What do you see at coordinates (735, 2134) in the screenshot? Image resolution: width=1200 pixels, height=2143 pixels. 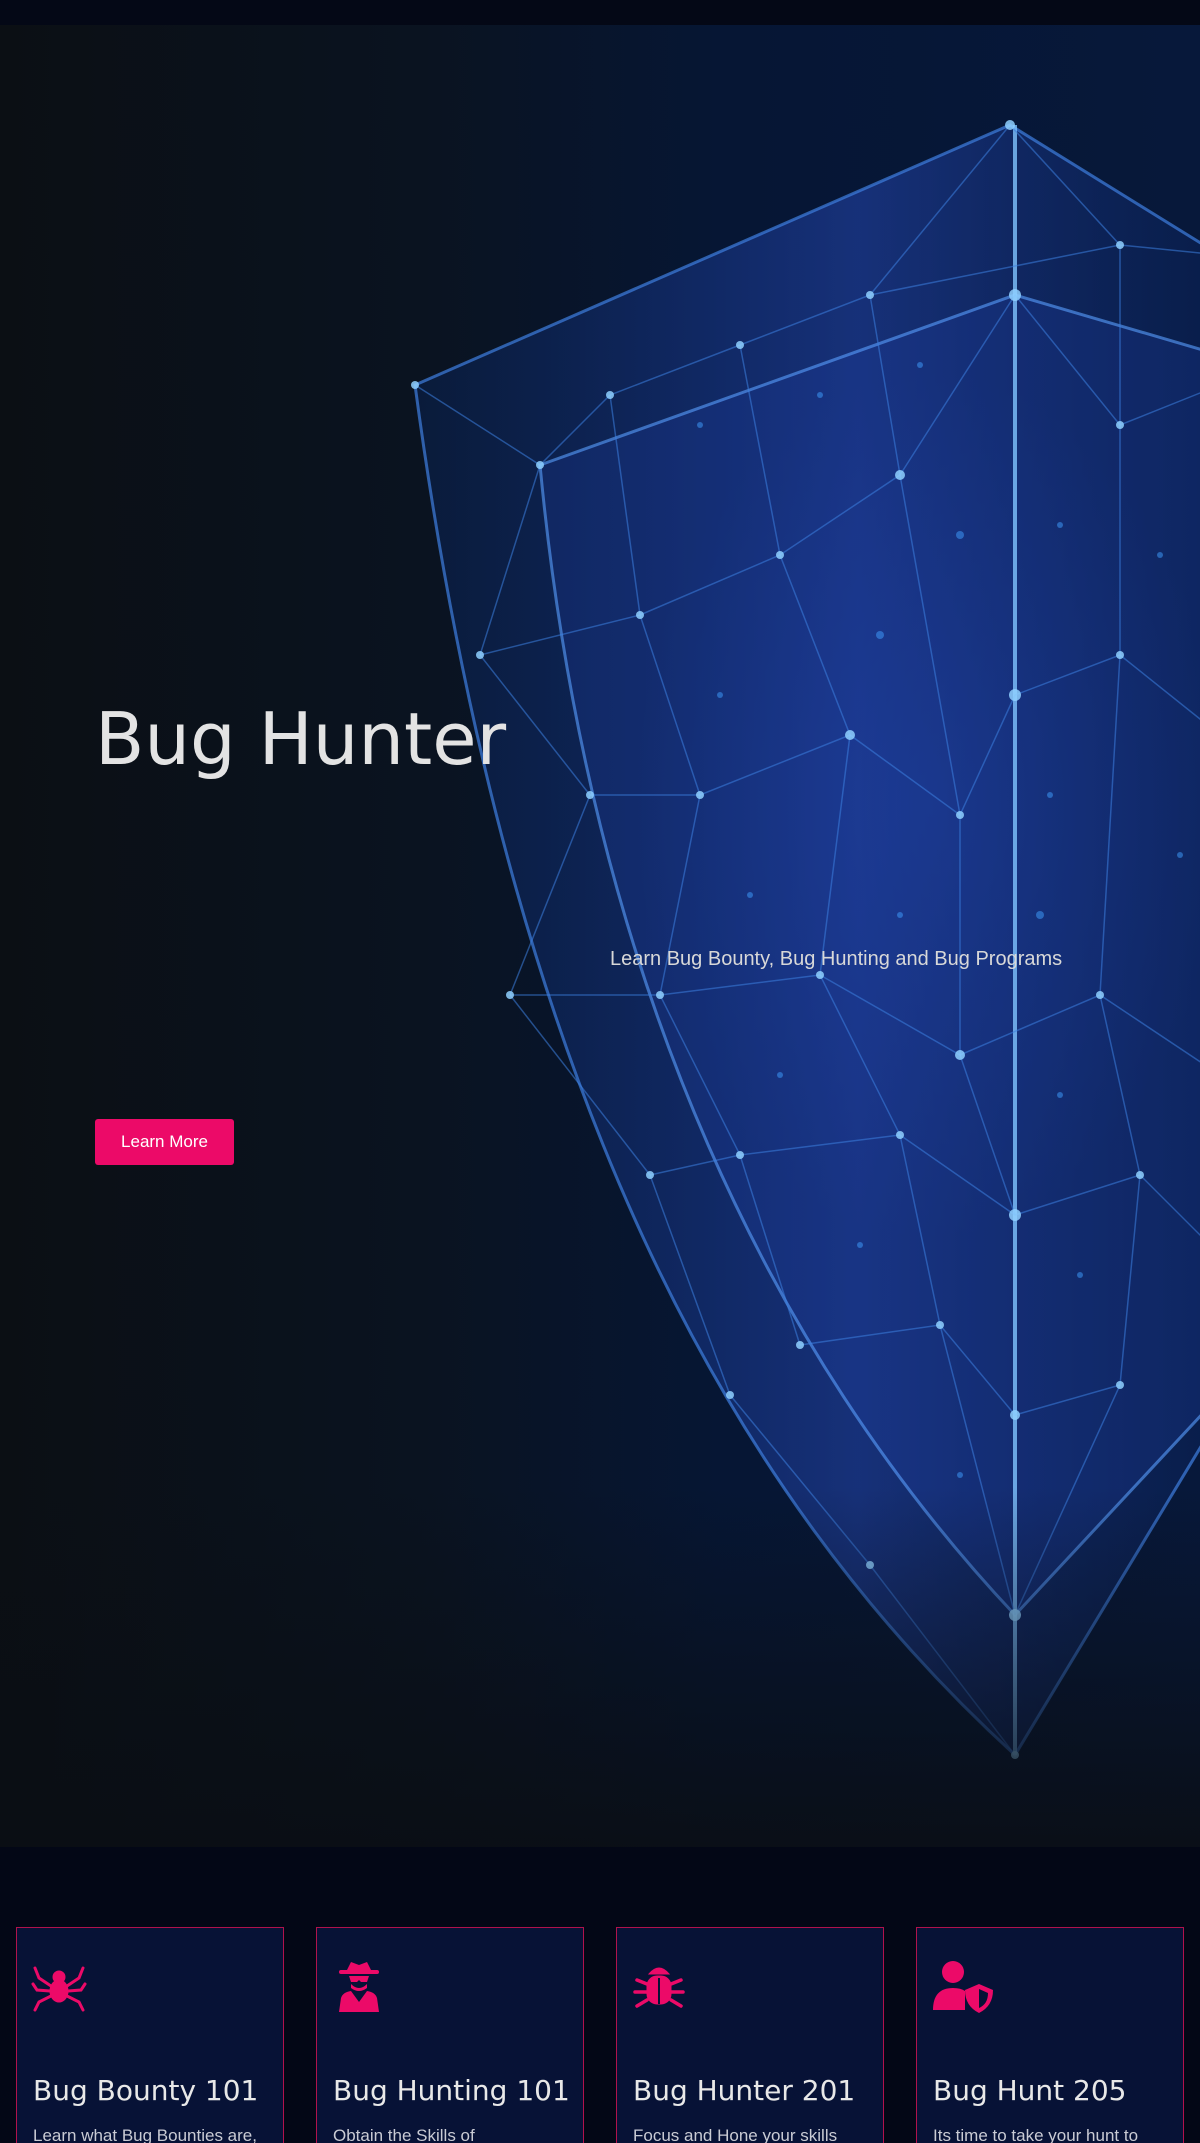 I see `card-description: Focus and Hone your skills` at bounding box center [735, 2134].